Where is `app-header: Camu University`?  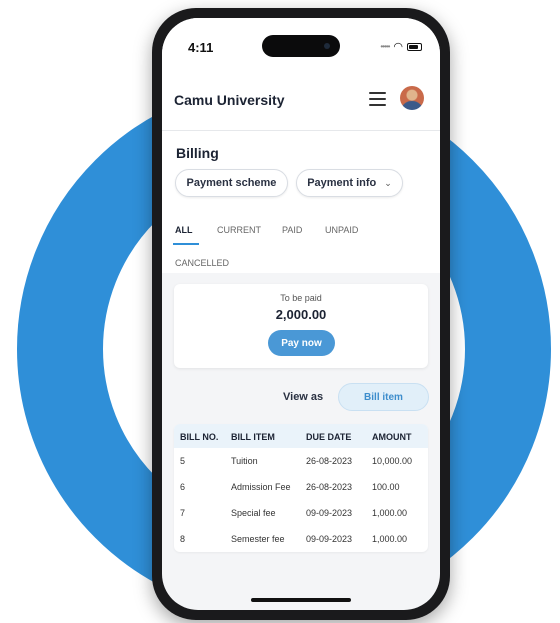 app-header: Camu University is located at coordinates (301, 99).